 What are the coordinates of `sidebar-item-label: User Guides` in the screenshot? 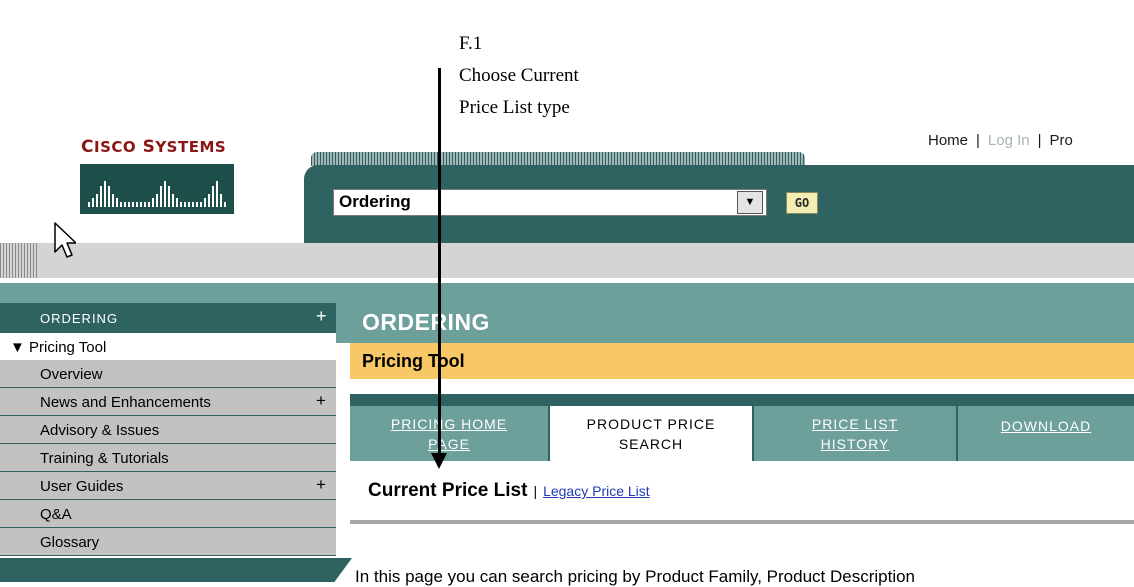 It's located at (82, 486).